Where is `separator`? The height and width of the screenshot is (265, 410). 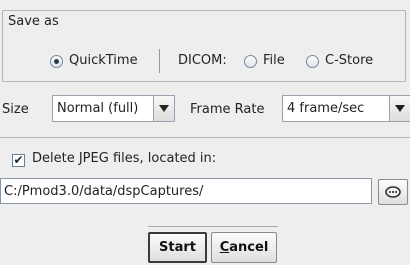 separator is located at coordinates (159, 61).